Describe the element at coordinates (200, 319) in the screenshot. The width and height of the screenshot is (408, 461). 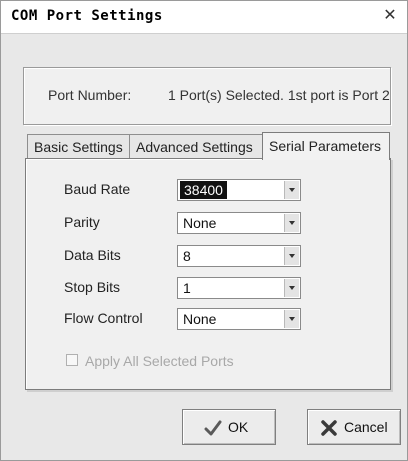
I see `flow-control-value: None` at that location.